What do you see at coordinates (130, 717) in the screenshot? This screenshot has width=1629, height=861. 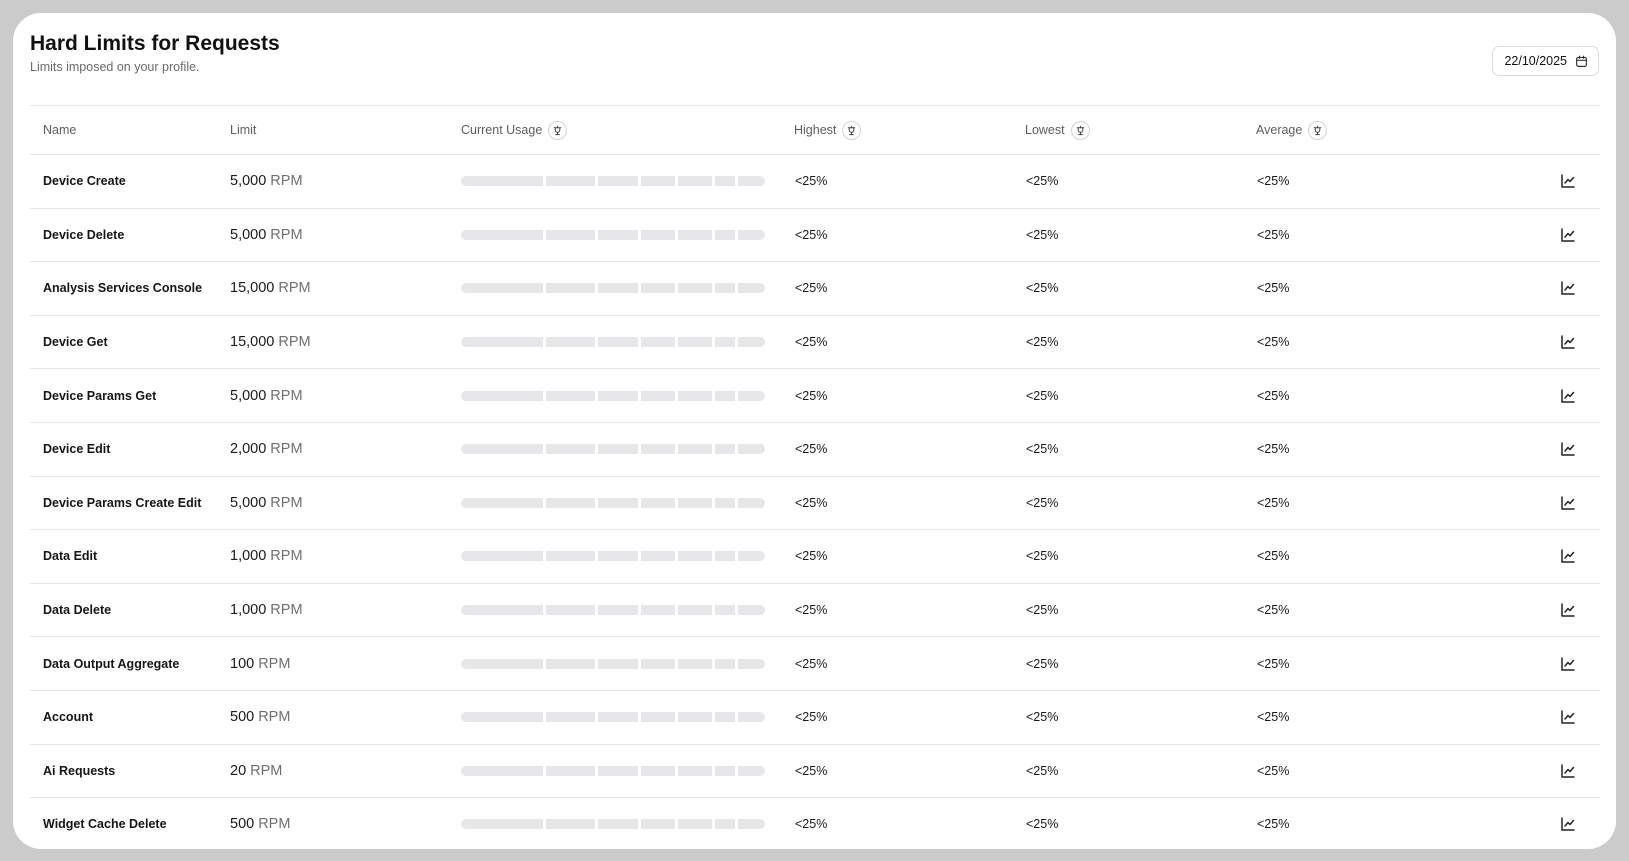 I see `row-name: Account` at bounding box center [130, 717].